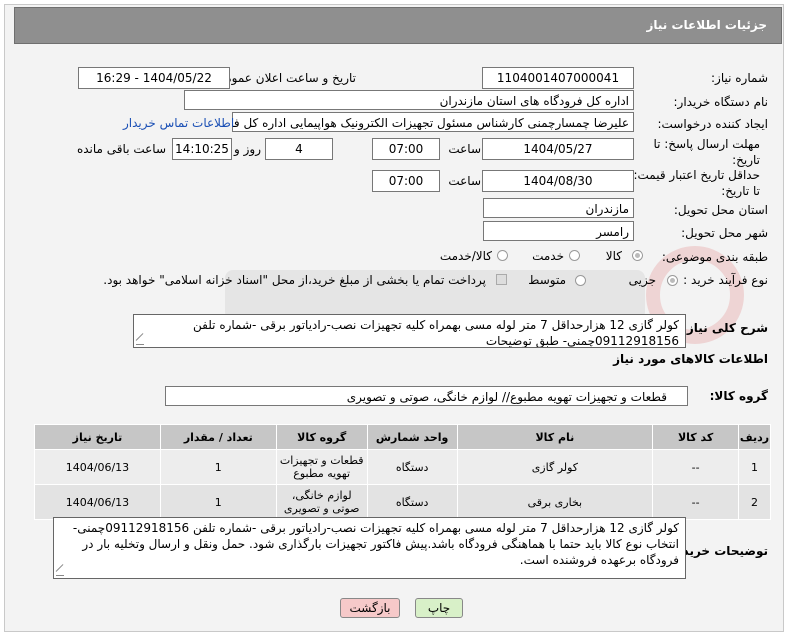  What do you see at coordinates (398, 25) in the screenshot?
I see `title-bar: جزئیات اطلاعات نیاز` at bounding box center [398, 25].